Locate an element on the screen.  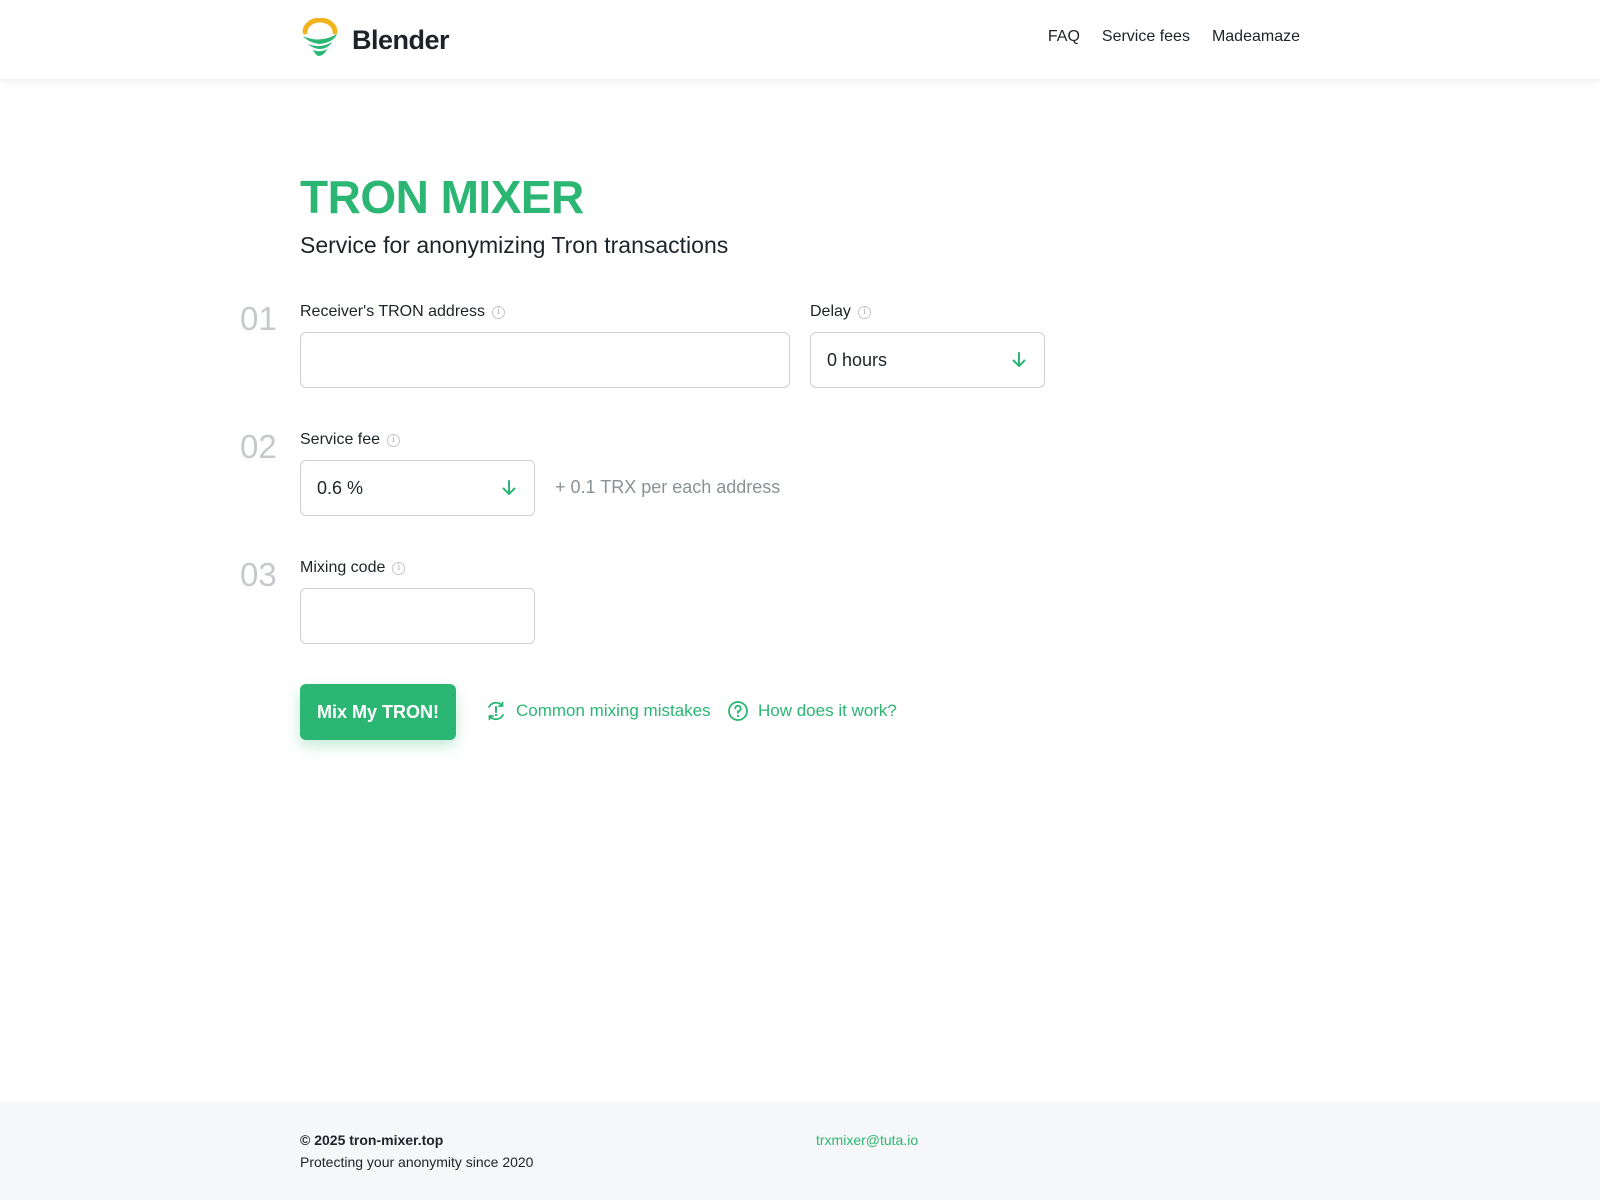
mixing-code-input is located at coordinates (417, 616).